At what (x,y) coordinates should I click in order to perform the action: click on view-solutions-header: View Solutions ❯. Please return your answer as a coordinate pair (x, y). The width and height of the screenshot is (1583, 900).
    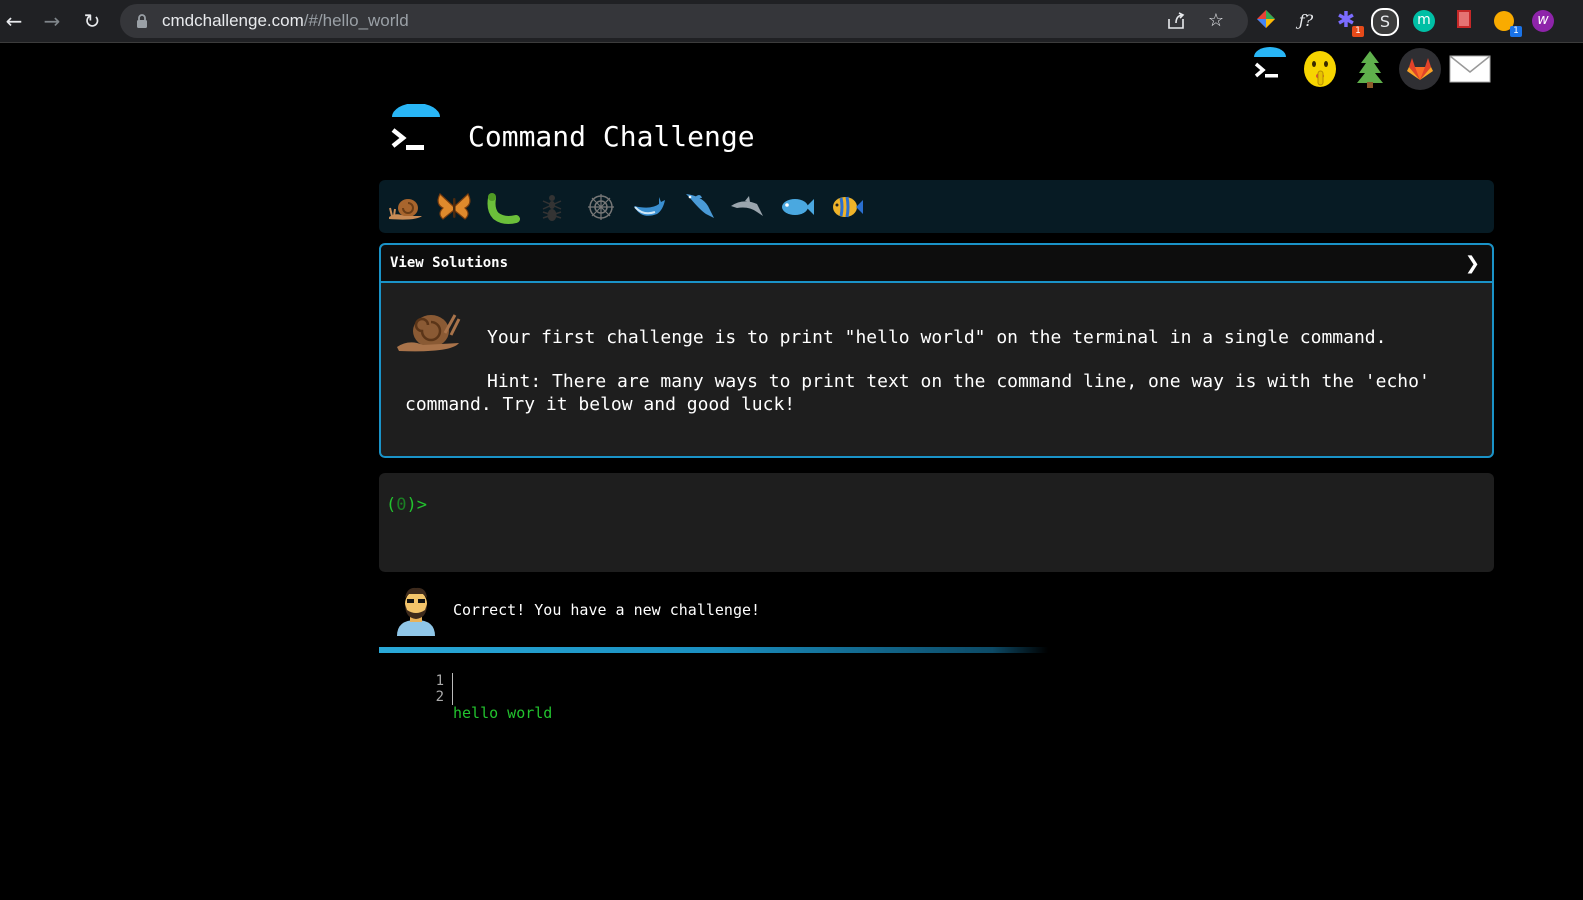
    Looking at the image, I should click on (936, 264).